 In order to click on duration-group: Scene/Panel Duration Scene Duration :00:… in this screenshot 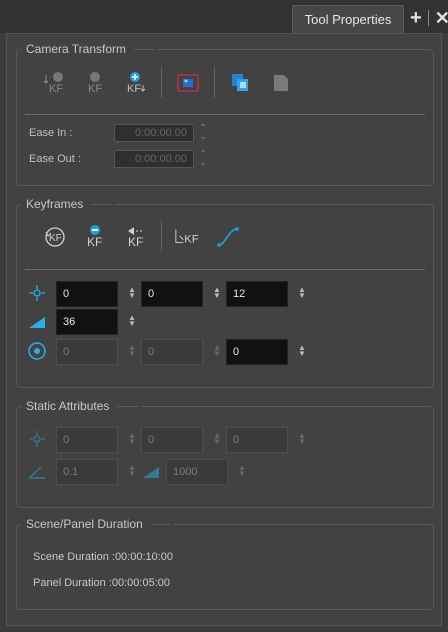, I will do `click(225, 563)`.